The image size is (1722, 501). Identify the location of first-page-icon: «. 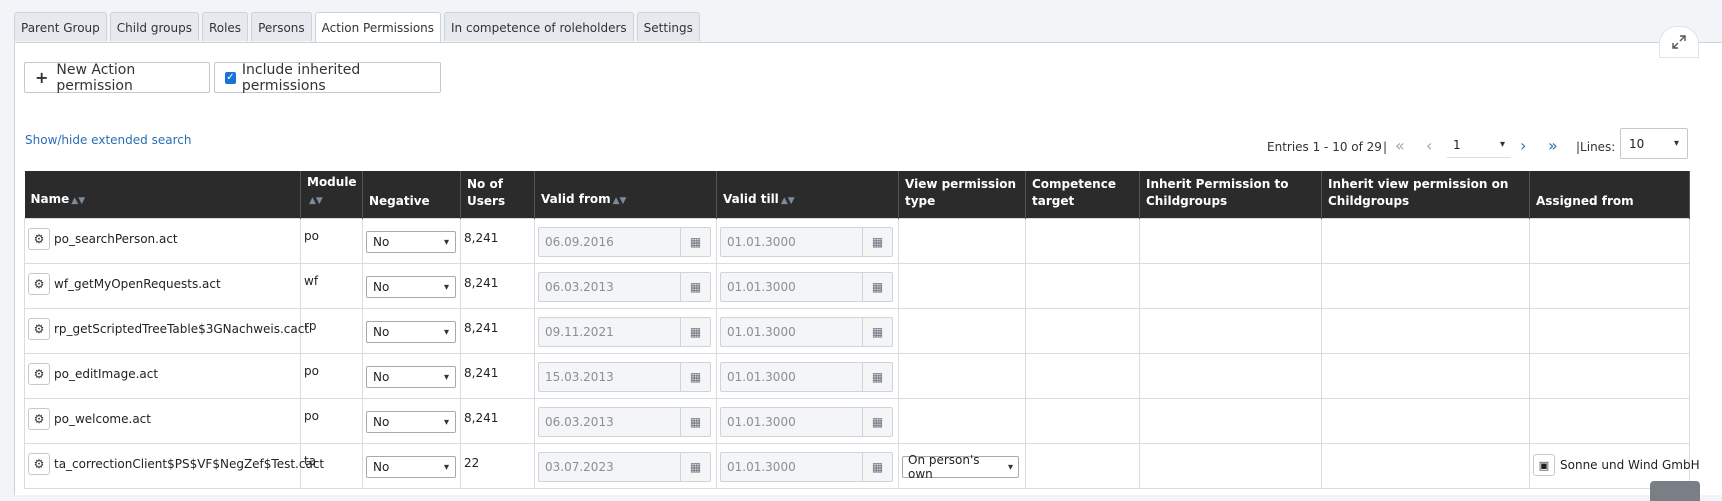
(1400, 145).